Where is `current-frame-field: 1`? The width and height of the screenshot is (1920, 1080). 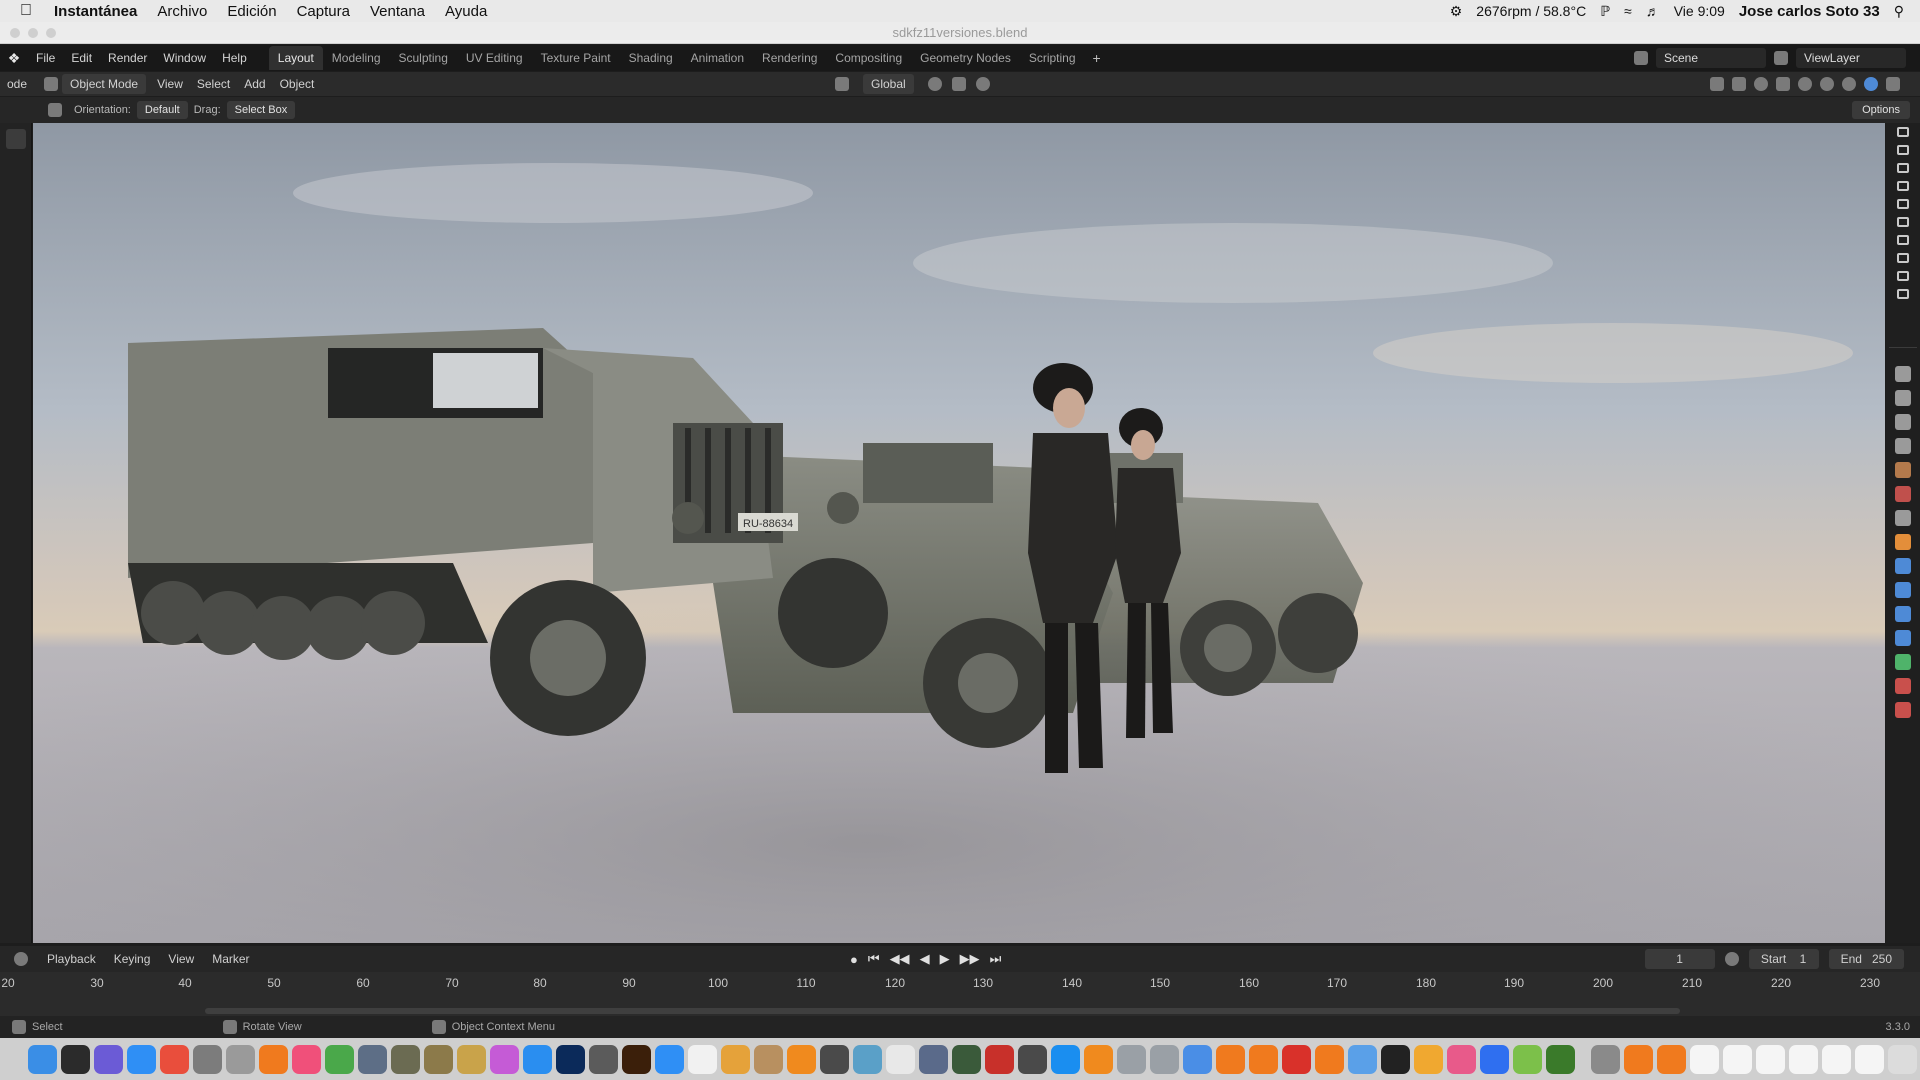
current-frame-field: 1 is located at coordinates (1679, 959).